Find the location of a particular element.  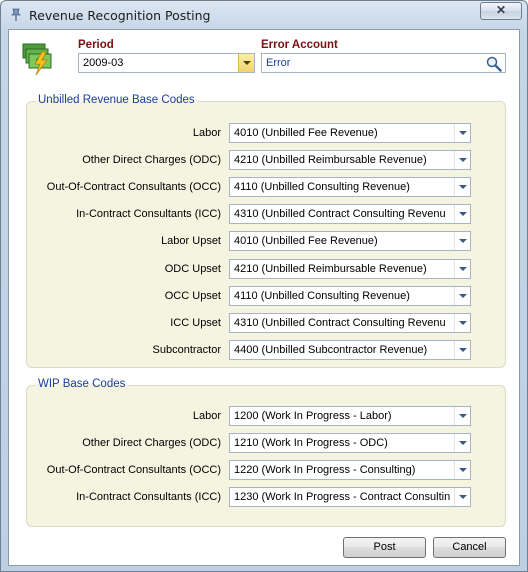

error-account-value: Error is located at coordinates (278, 63).